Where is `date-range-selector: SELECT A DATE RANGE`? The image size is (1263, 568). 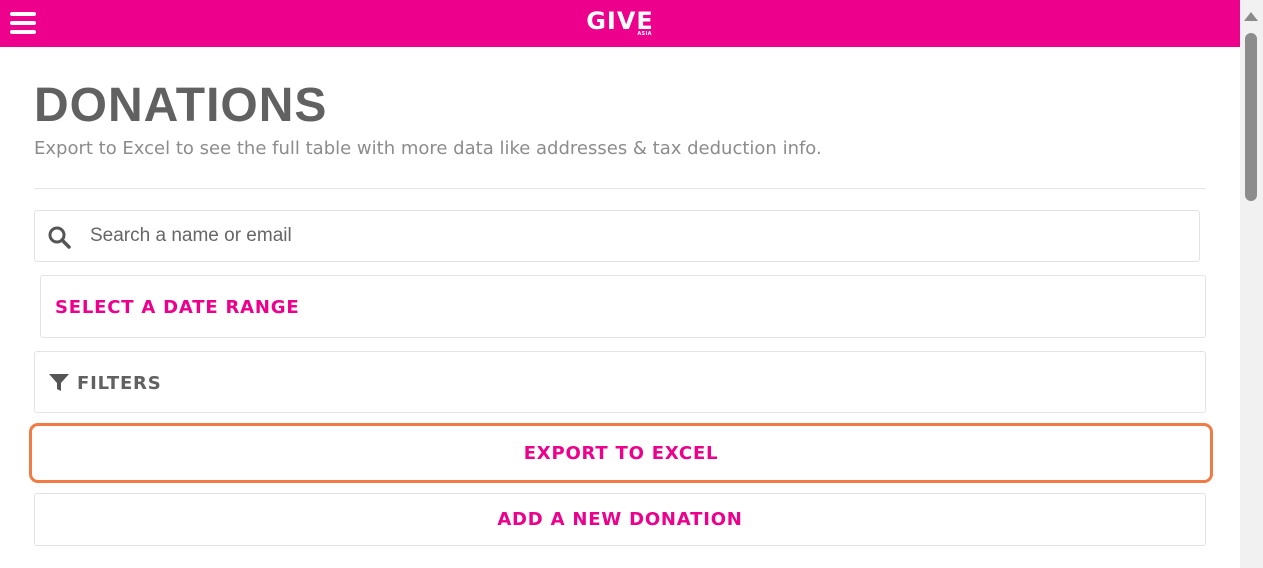
date-range-selector: SELECT A DATE RANGE is located at coordinates (623, 306).